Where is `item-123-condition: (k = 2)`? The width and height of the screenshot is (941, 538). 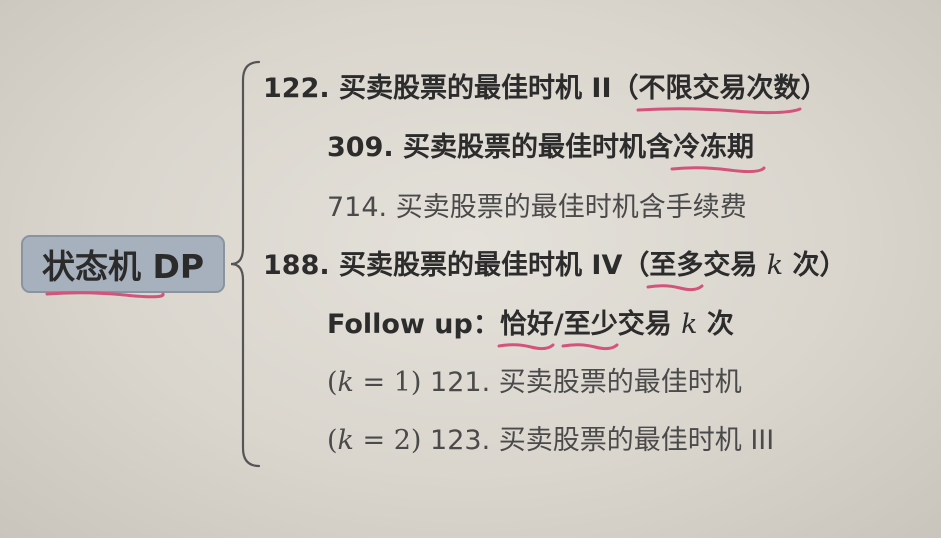 item-123-condition: (k = 2) is located at coordinates (374, 440).